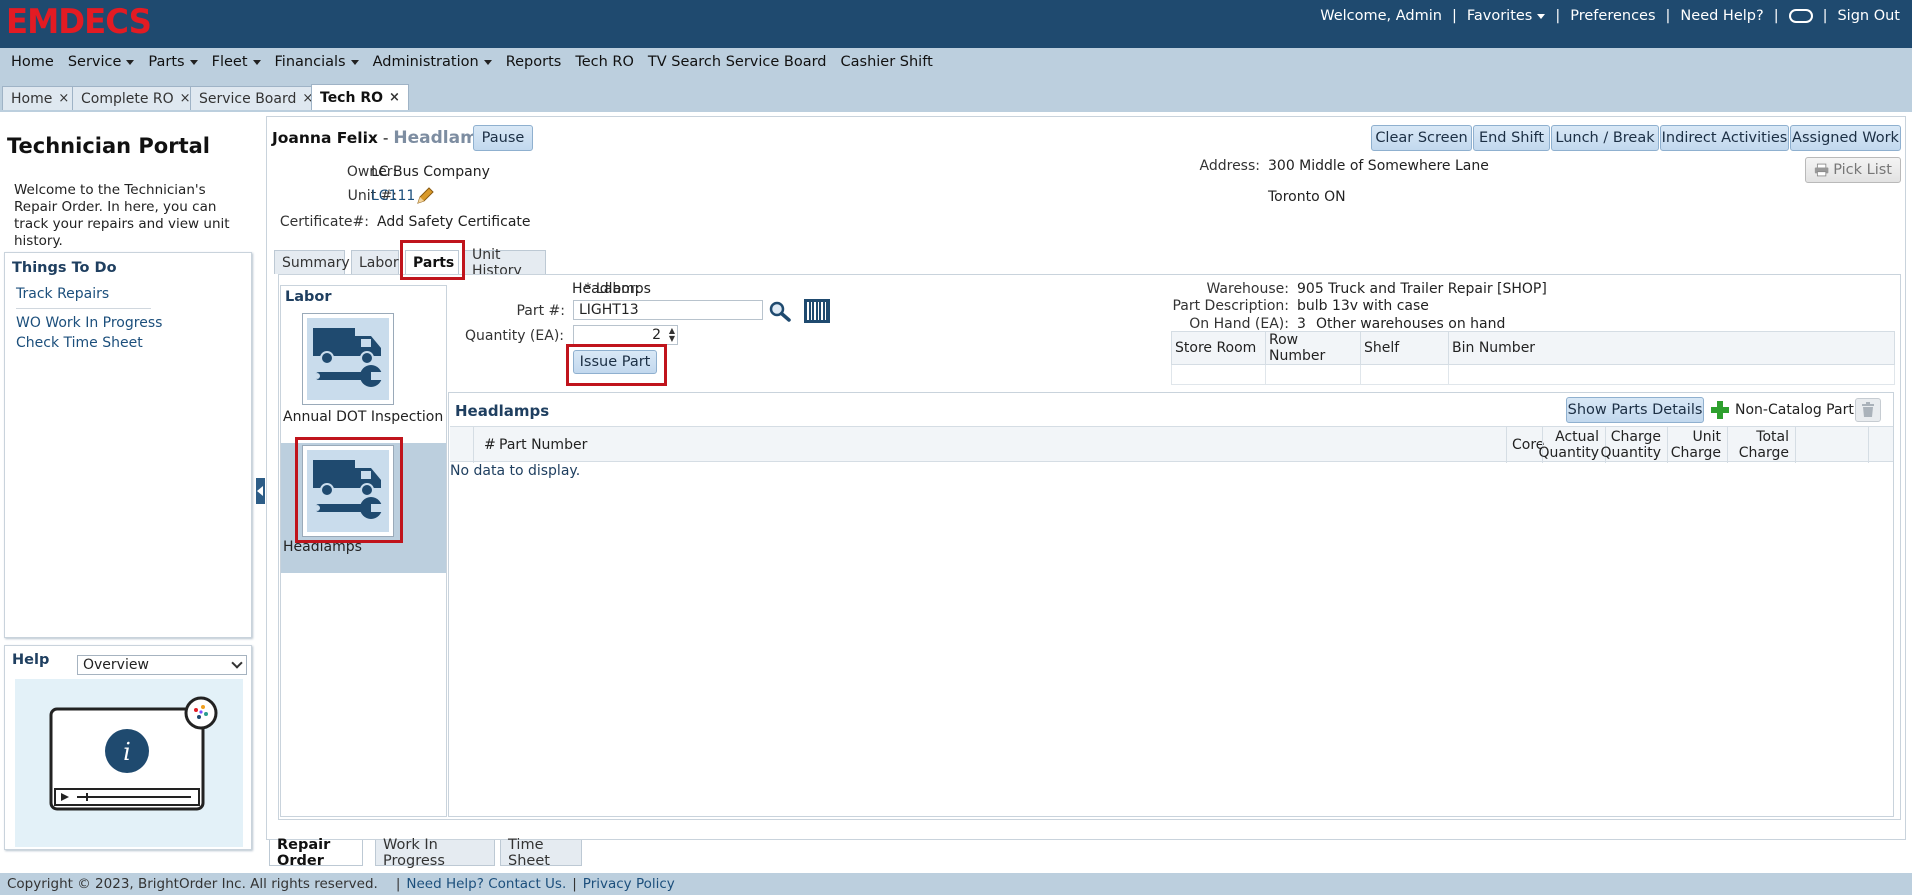  Describe the element at coordinates (1631, 445) in the screenshot. I see `col-charge-quantity: Charge Quantity` at that location.